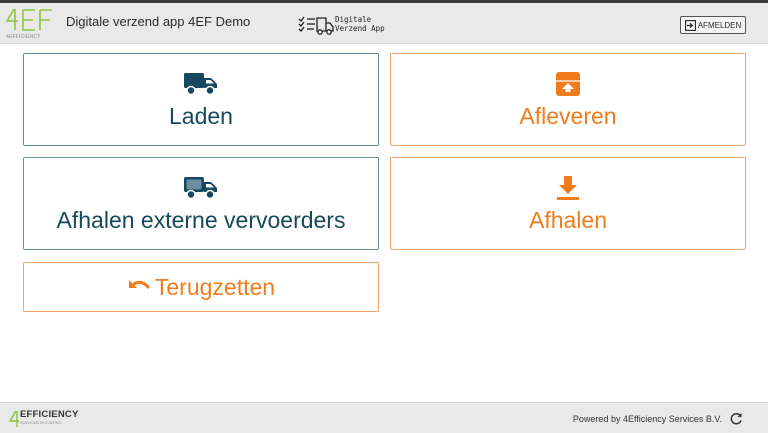  Describe the element at coordinates (28, 19) in the screenshot. I see `4ef-logo-mark` at that location.